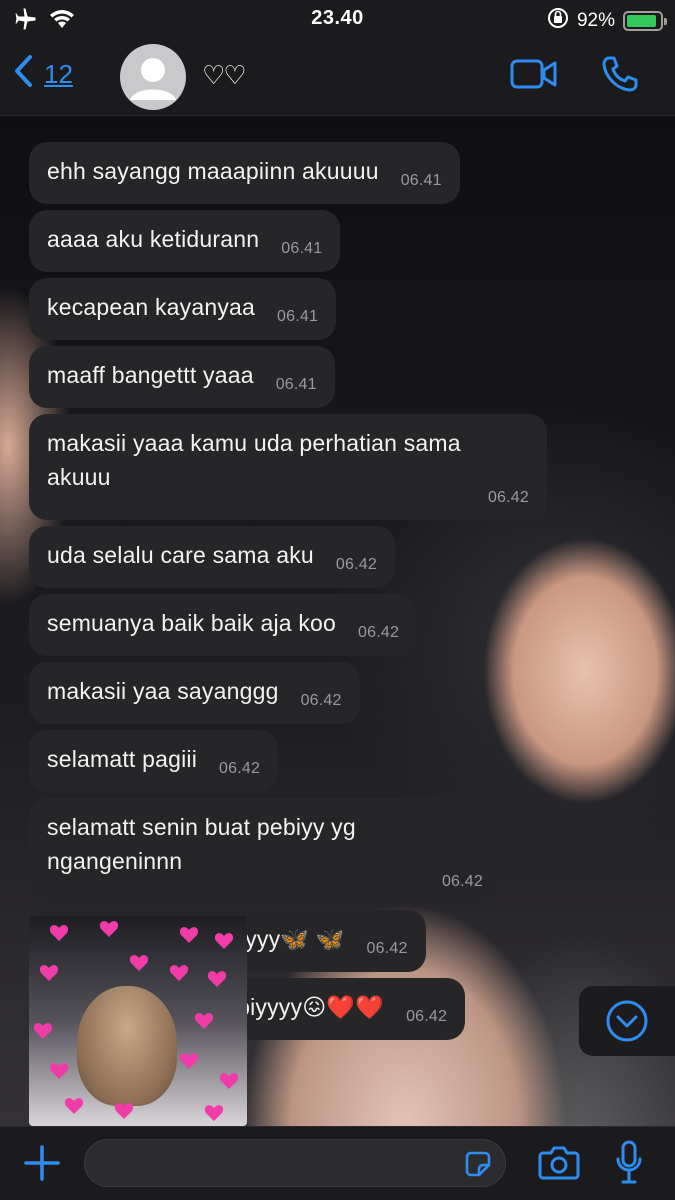 The width and height of the screenshot is (675, 1200). I want to click on message-text: kecapean kayanyaa, so click(151, 307).